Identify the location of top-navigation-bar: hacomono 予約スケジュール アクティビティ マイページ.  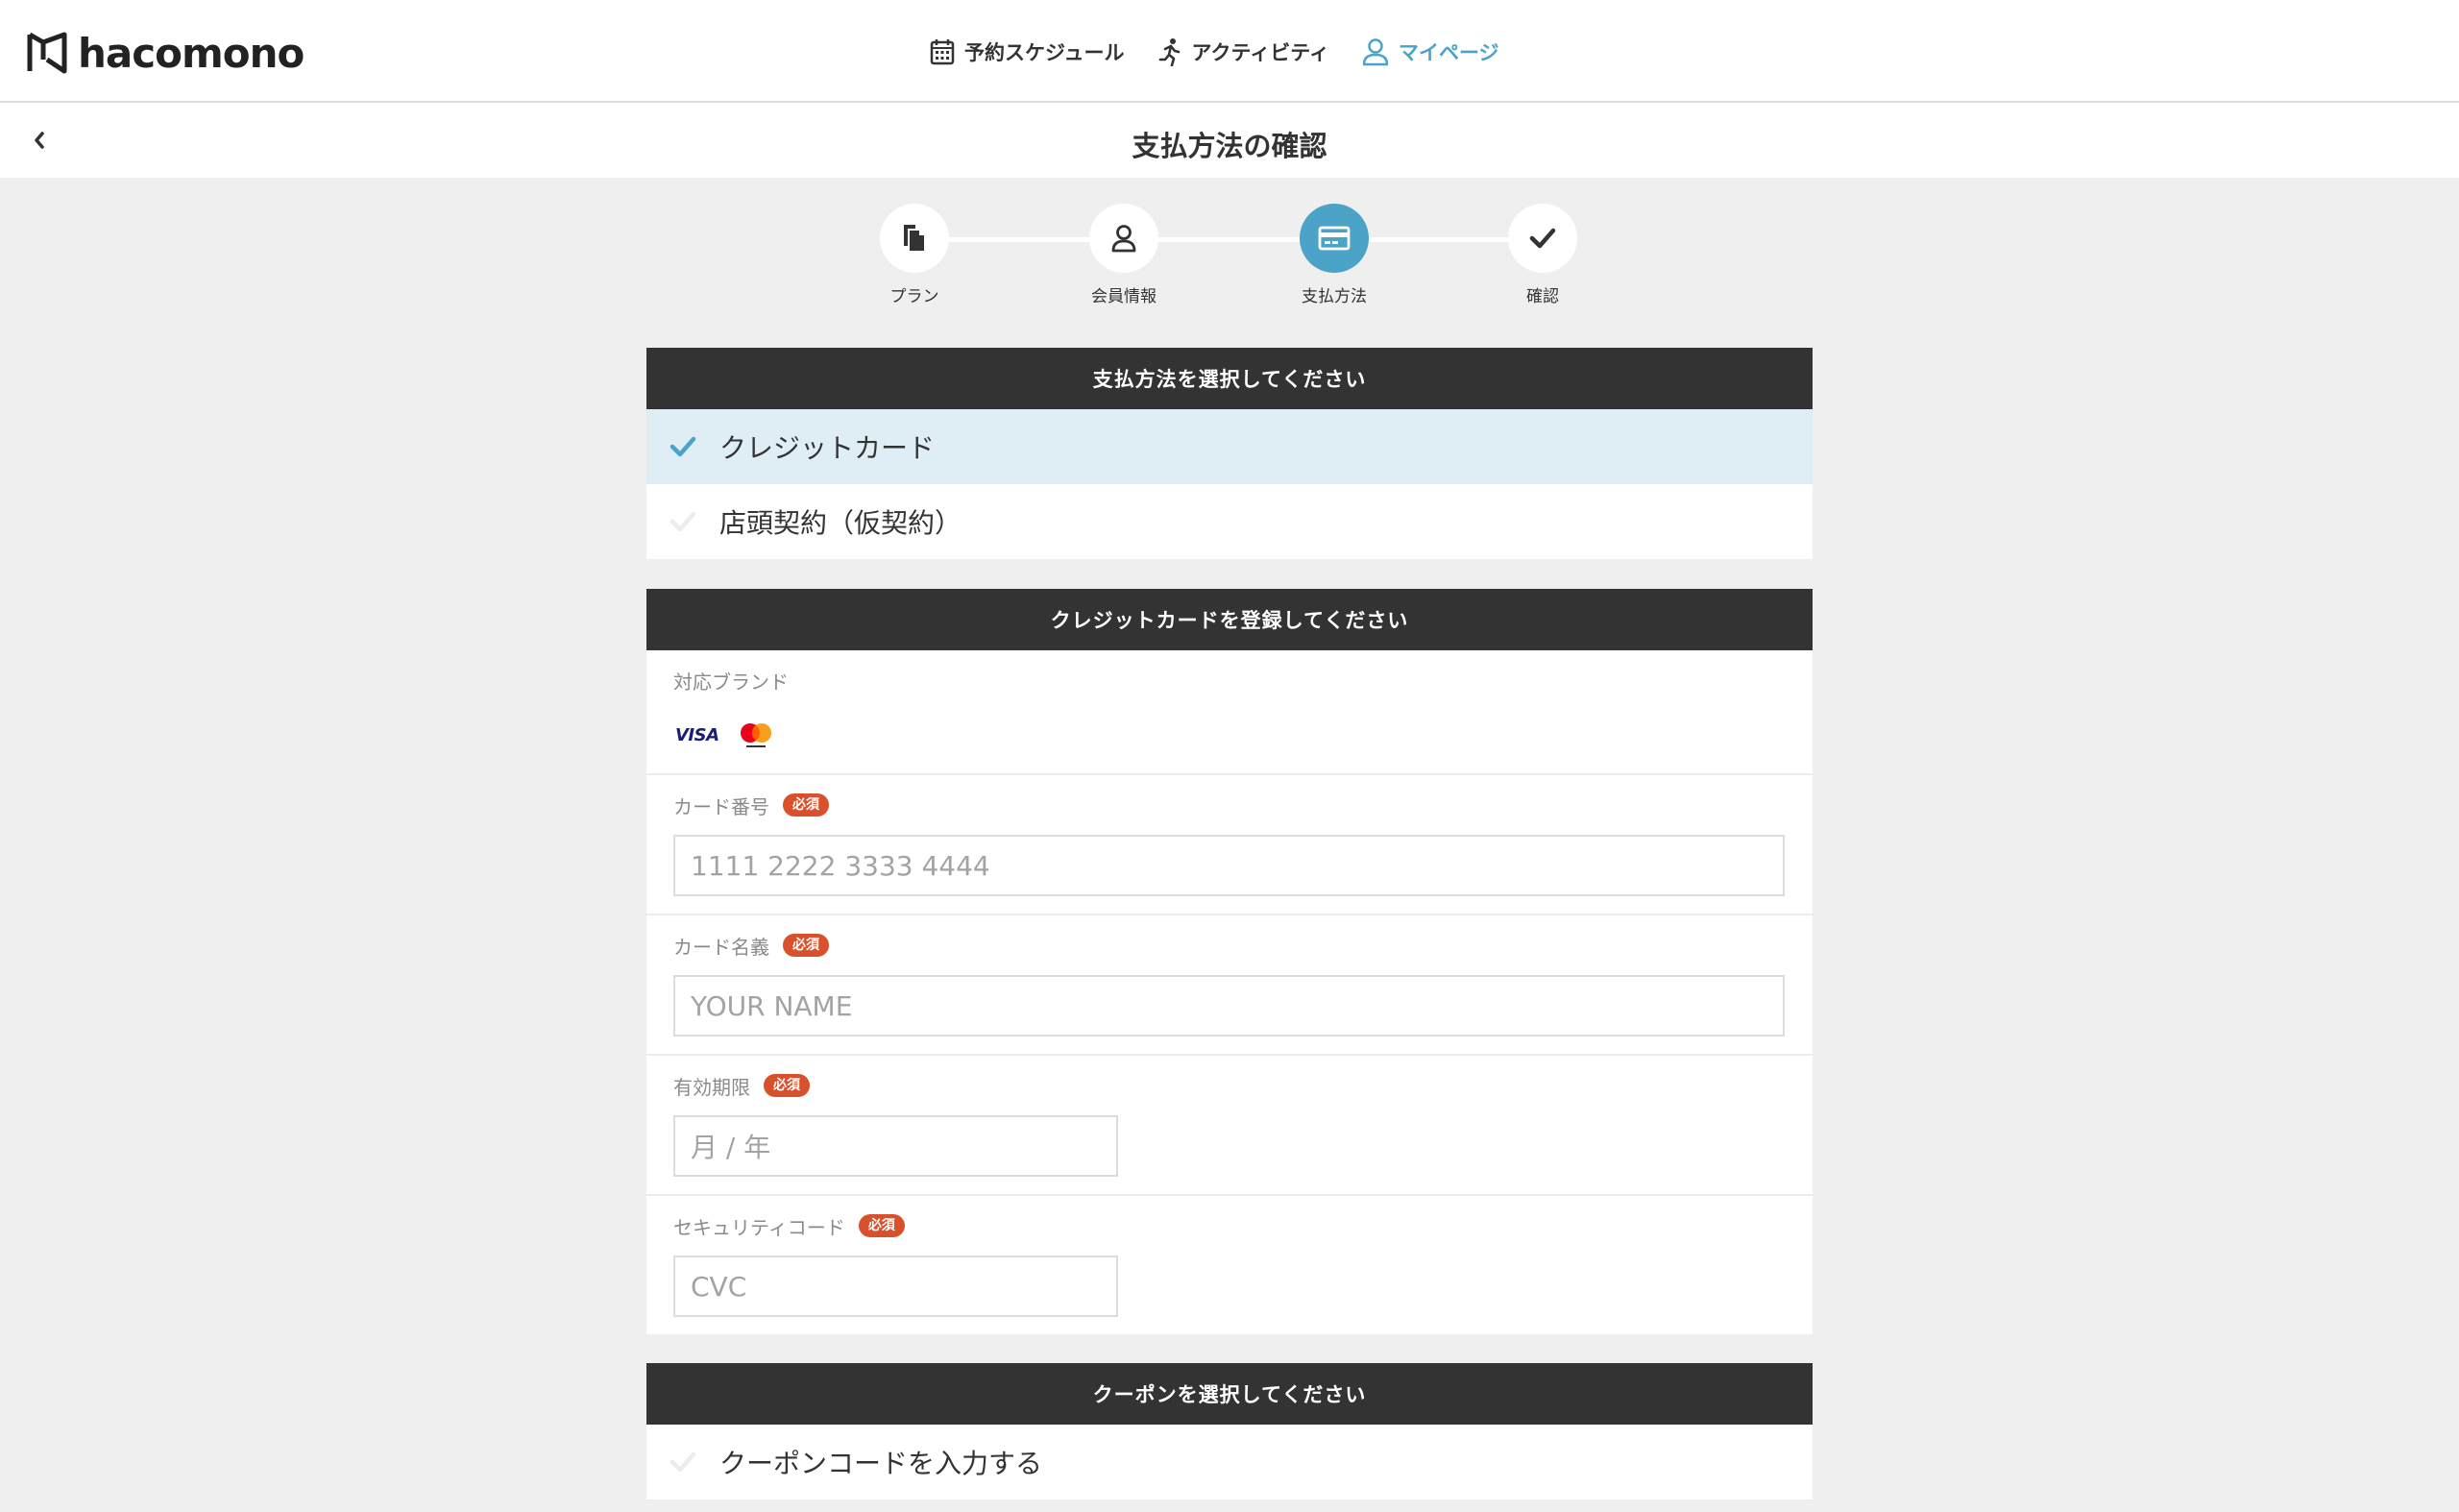
(1229, 51).